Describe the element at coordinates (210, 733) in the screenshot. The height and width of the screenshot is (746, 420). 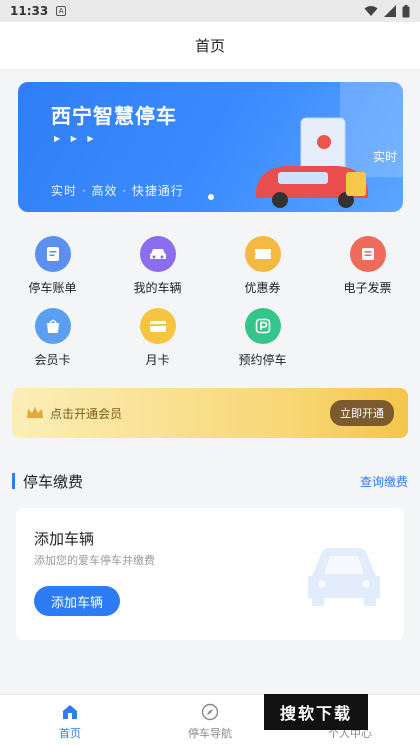
I see `tab-label: 停车导航` at that location.